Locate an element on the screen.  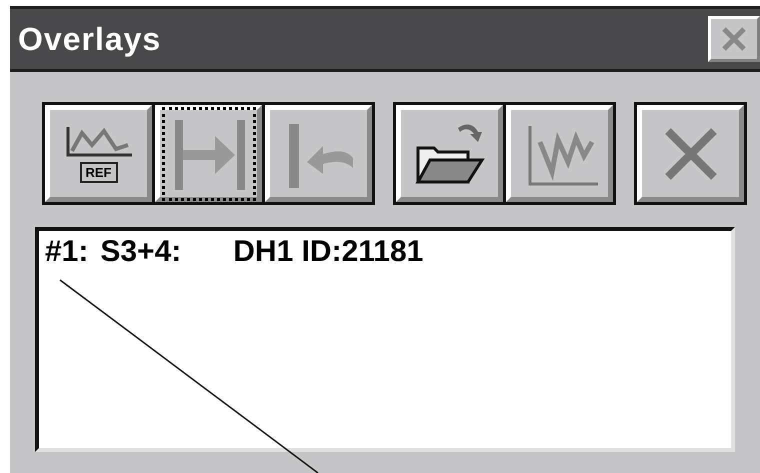
list-item: #1: S3+4: DH1 ID:21181 is located at coordinates (385, 252).